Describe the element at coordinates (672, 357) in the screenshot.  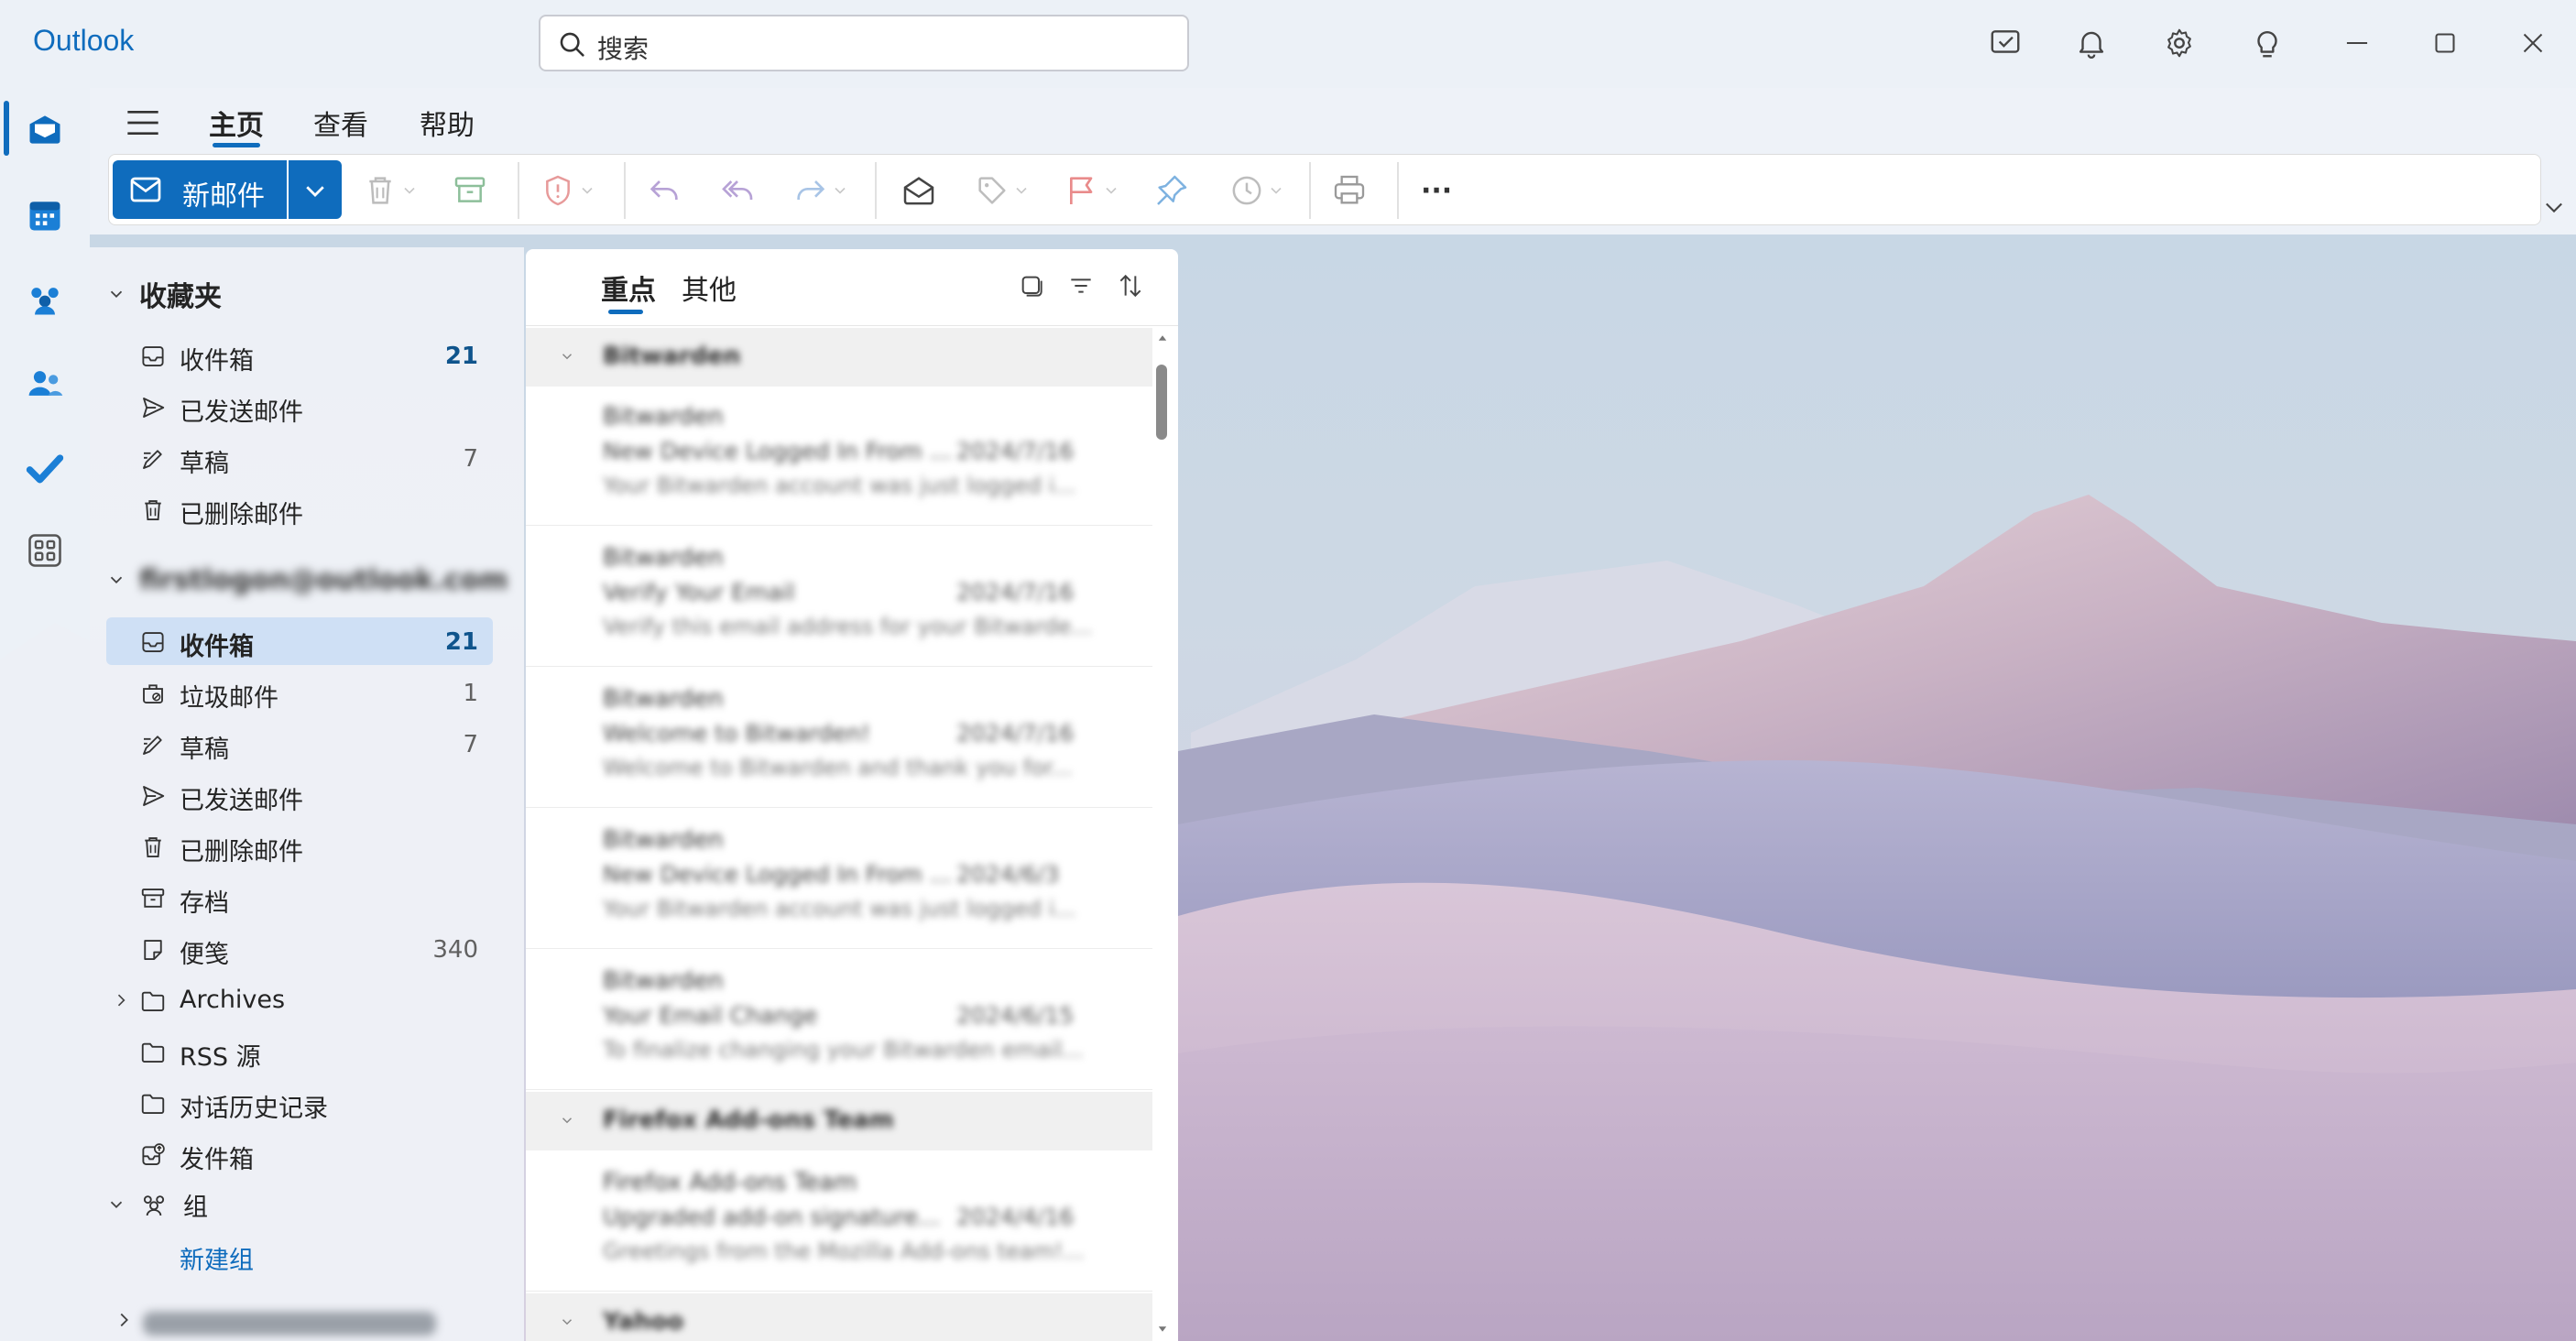
I see `group-sender: Bitwarden` at that location.